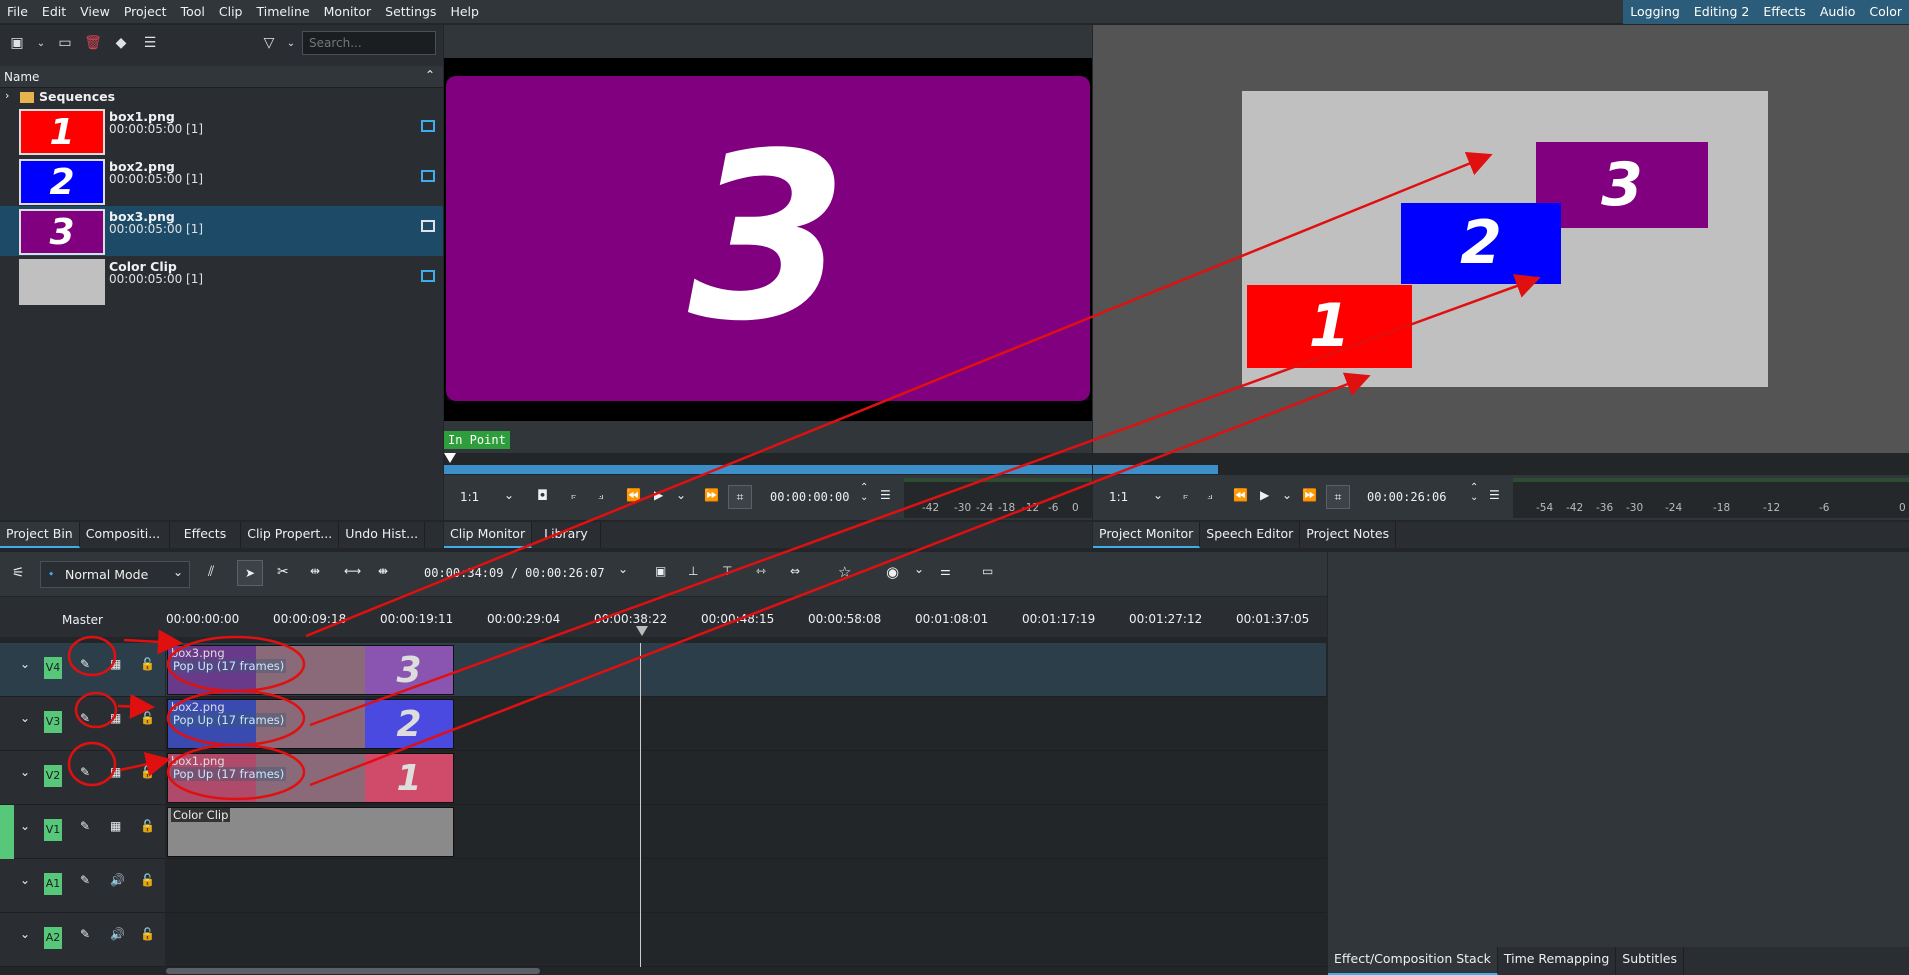  I want to click on insert-icon: ▣, so click(660, 571).